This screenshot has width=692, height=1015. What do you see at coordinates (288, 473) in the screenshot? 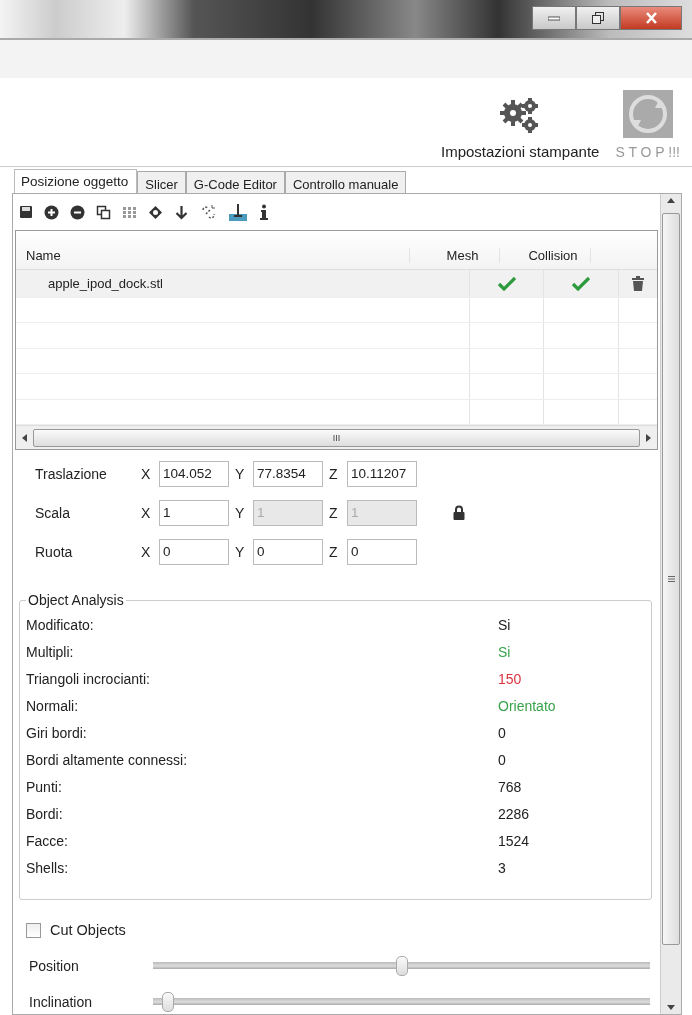
I see `number-field: 77.8354` at bounding box center [288, 473].